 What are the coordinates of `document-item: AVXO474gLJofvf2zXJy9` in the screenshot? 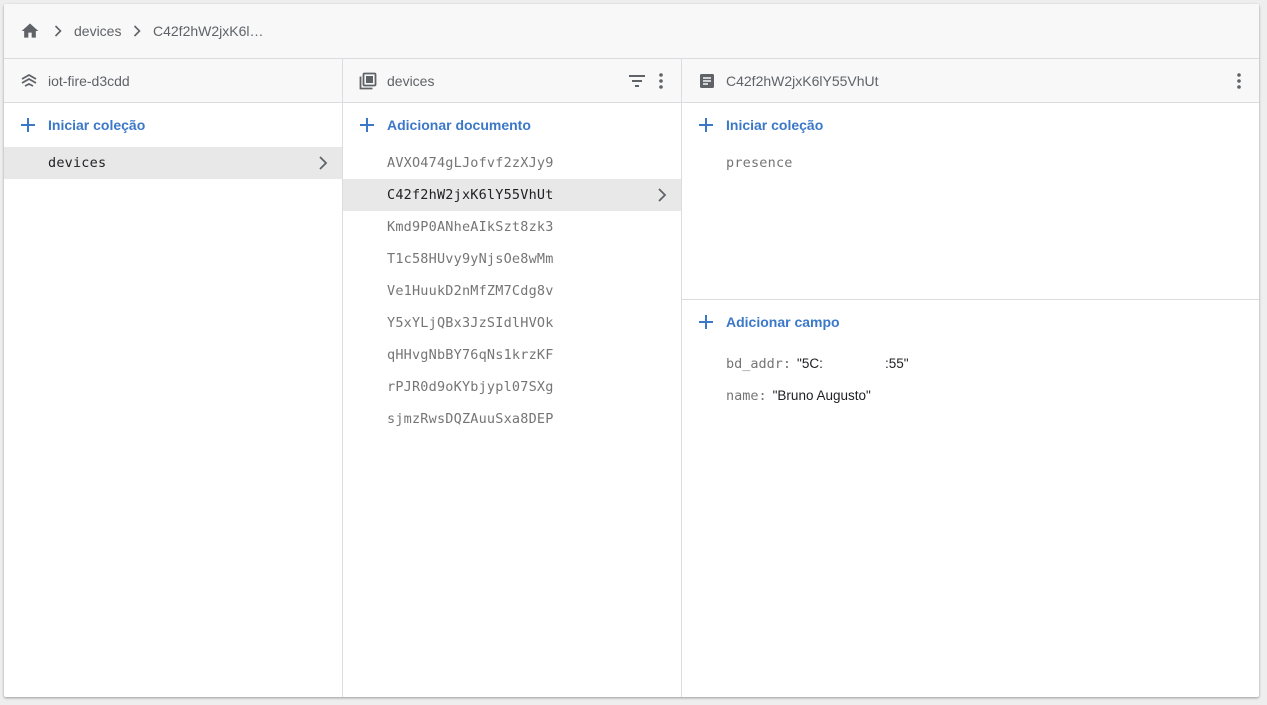 It's located at (512, 163).